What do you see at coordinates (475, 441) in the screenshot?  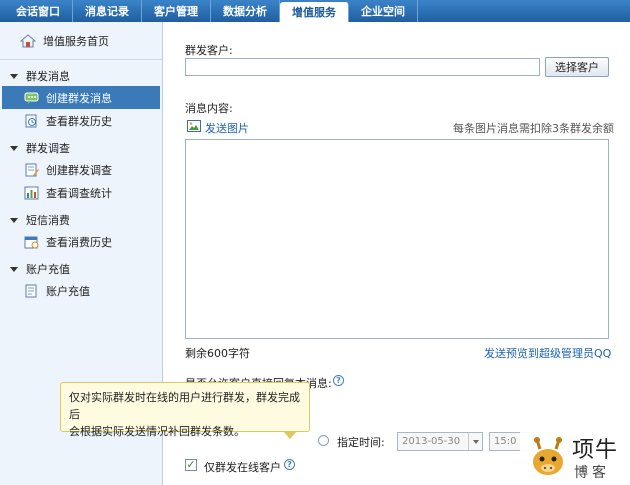 I see `chevron-down-icon` at bounding box center [475, 441].